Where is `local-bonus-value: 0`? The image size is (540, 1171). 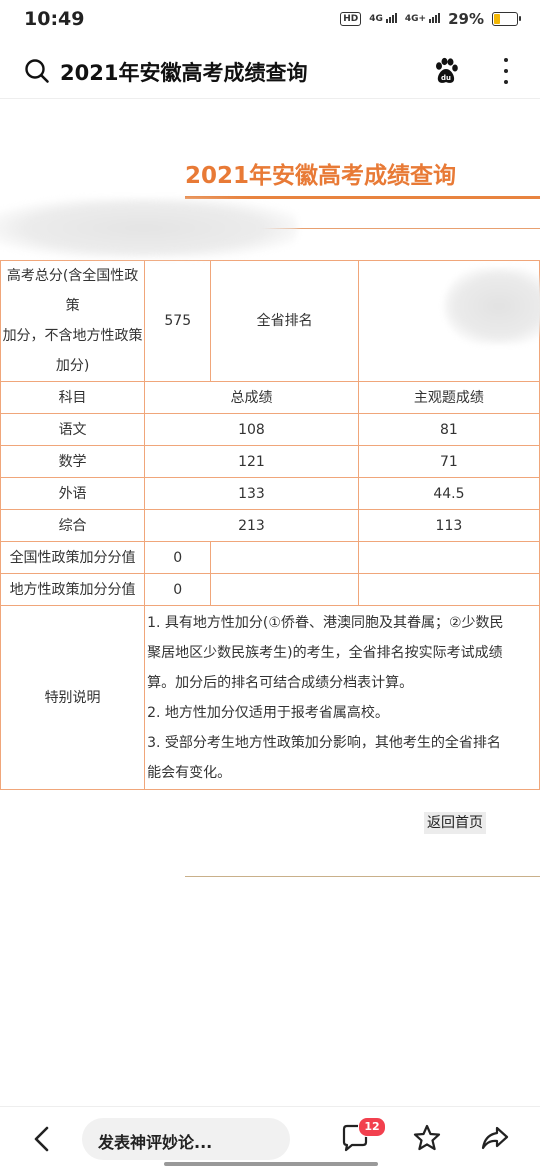
local-bonus-value: 0 is located at coordinates (178, 589).